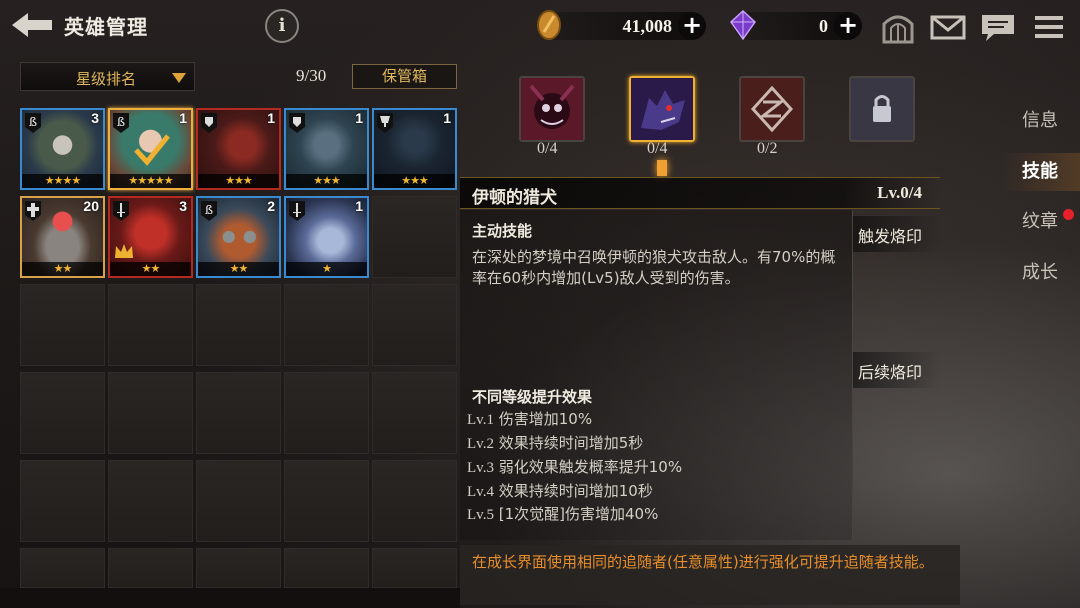 The height and width of the screenshot is (608, 1080). I want to click on skill-count: 0/2, so click(767, 148).